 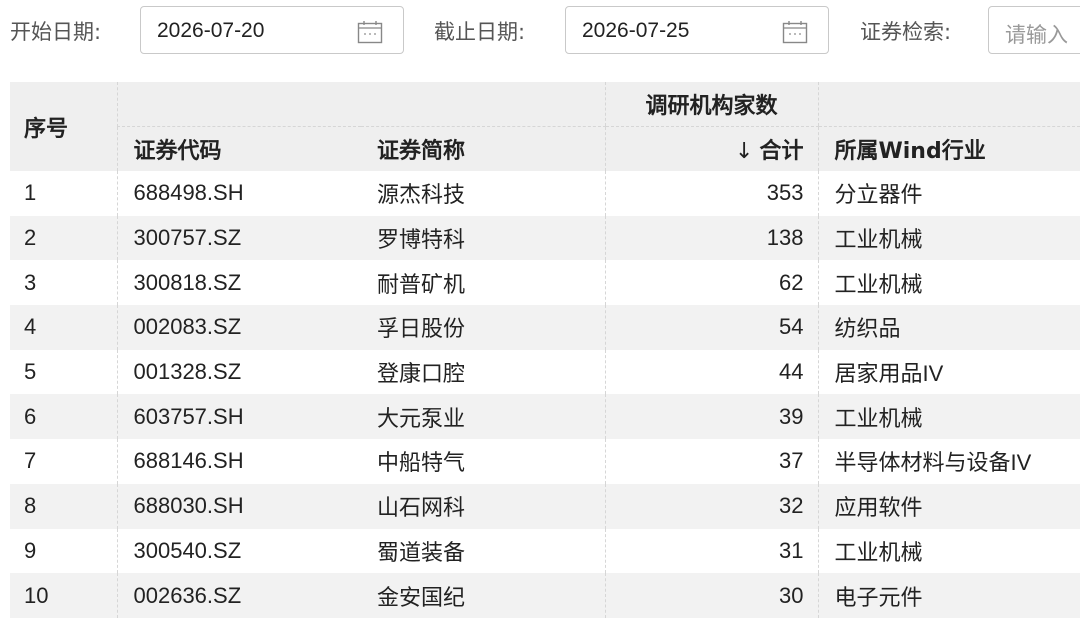 What do you see at coordinates (545, 193) in the screenshot?
I see `table-row: 1 688498.SH 源杰科技 353 分立器件` at bounding box center [545, 193].